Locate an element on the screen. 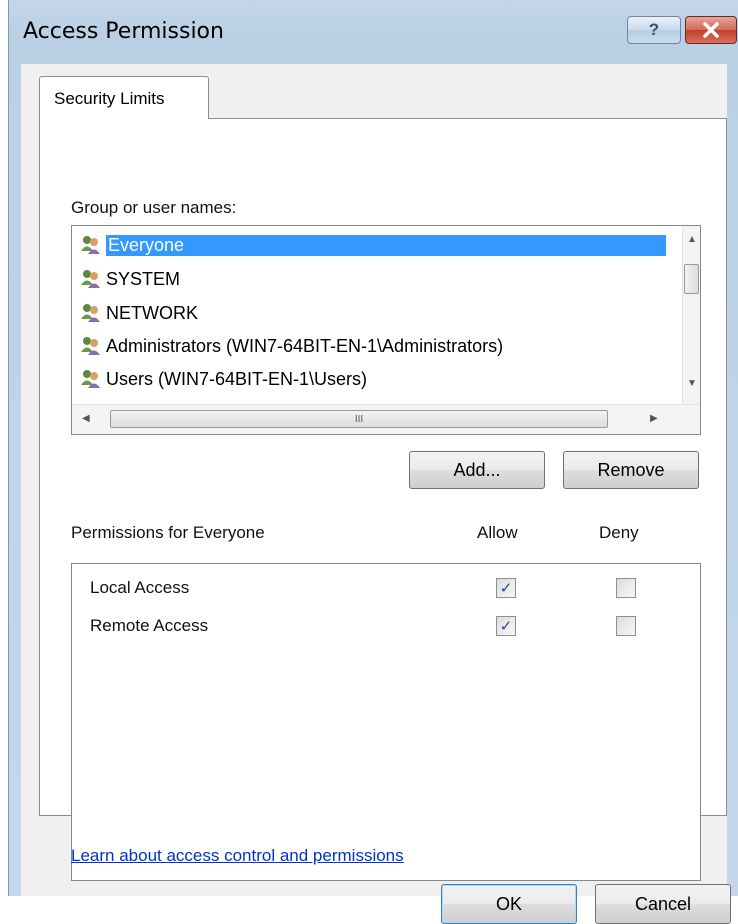 This screenshot has width=738, height=924. tab-security-limits: Security Limits is located at coordinates (124, 97).